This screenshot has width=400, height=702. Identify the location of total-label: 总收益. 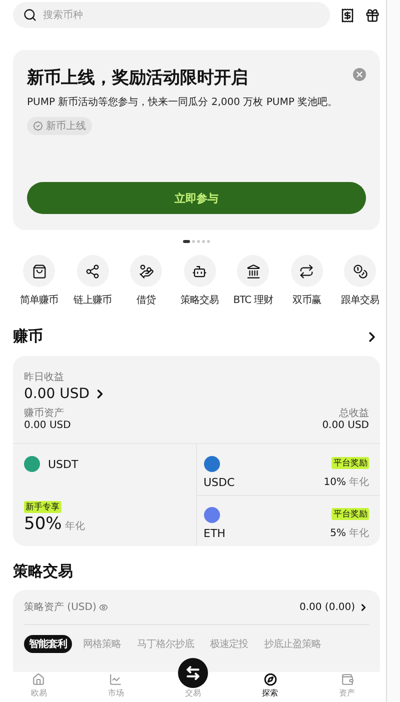
(354, 413).